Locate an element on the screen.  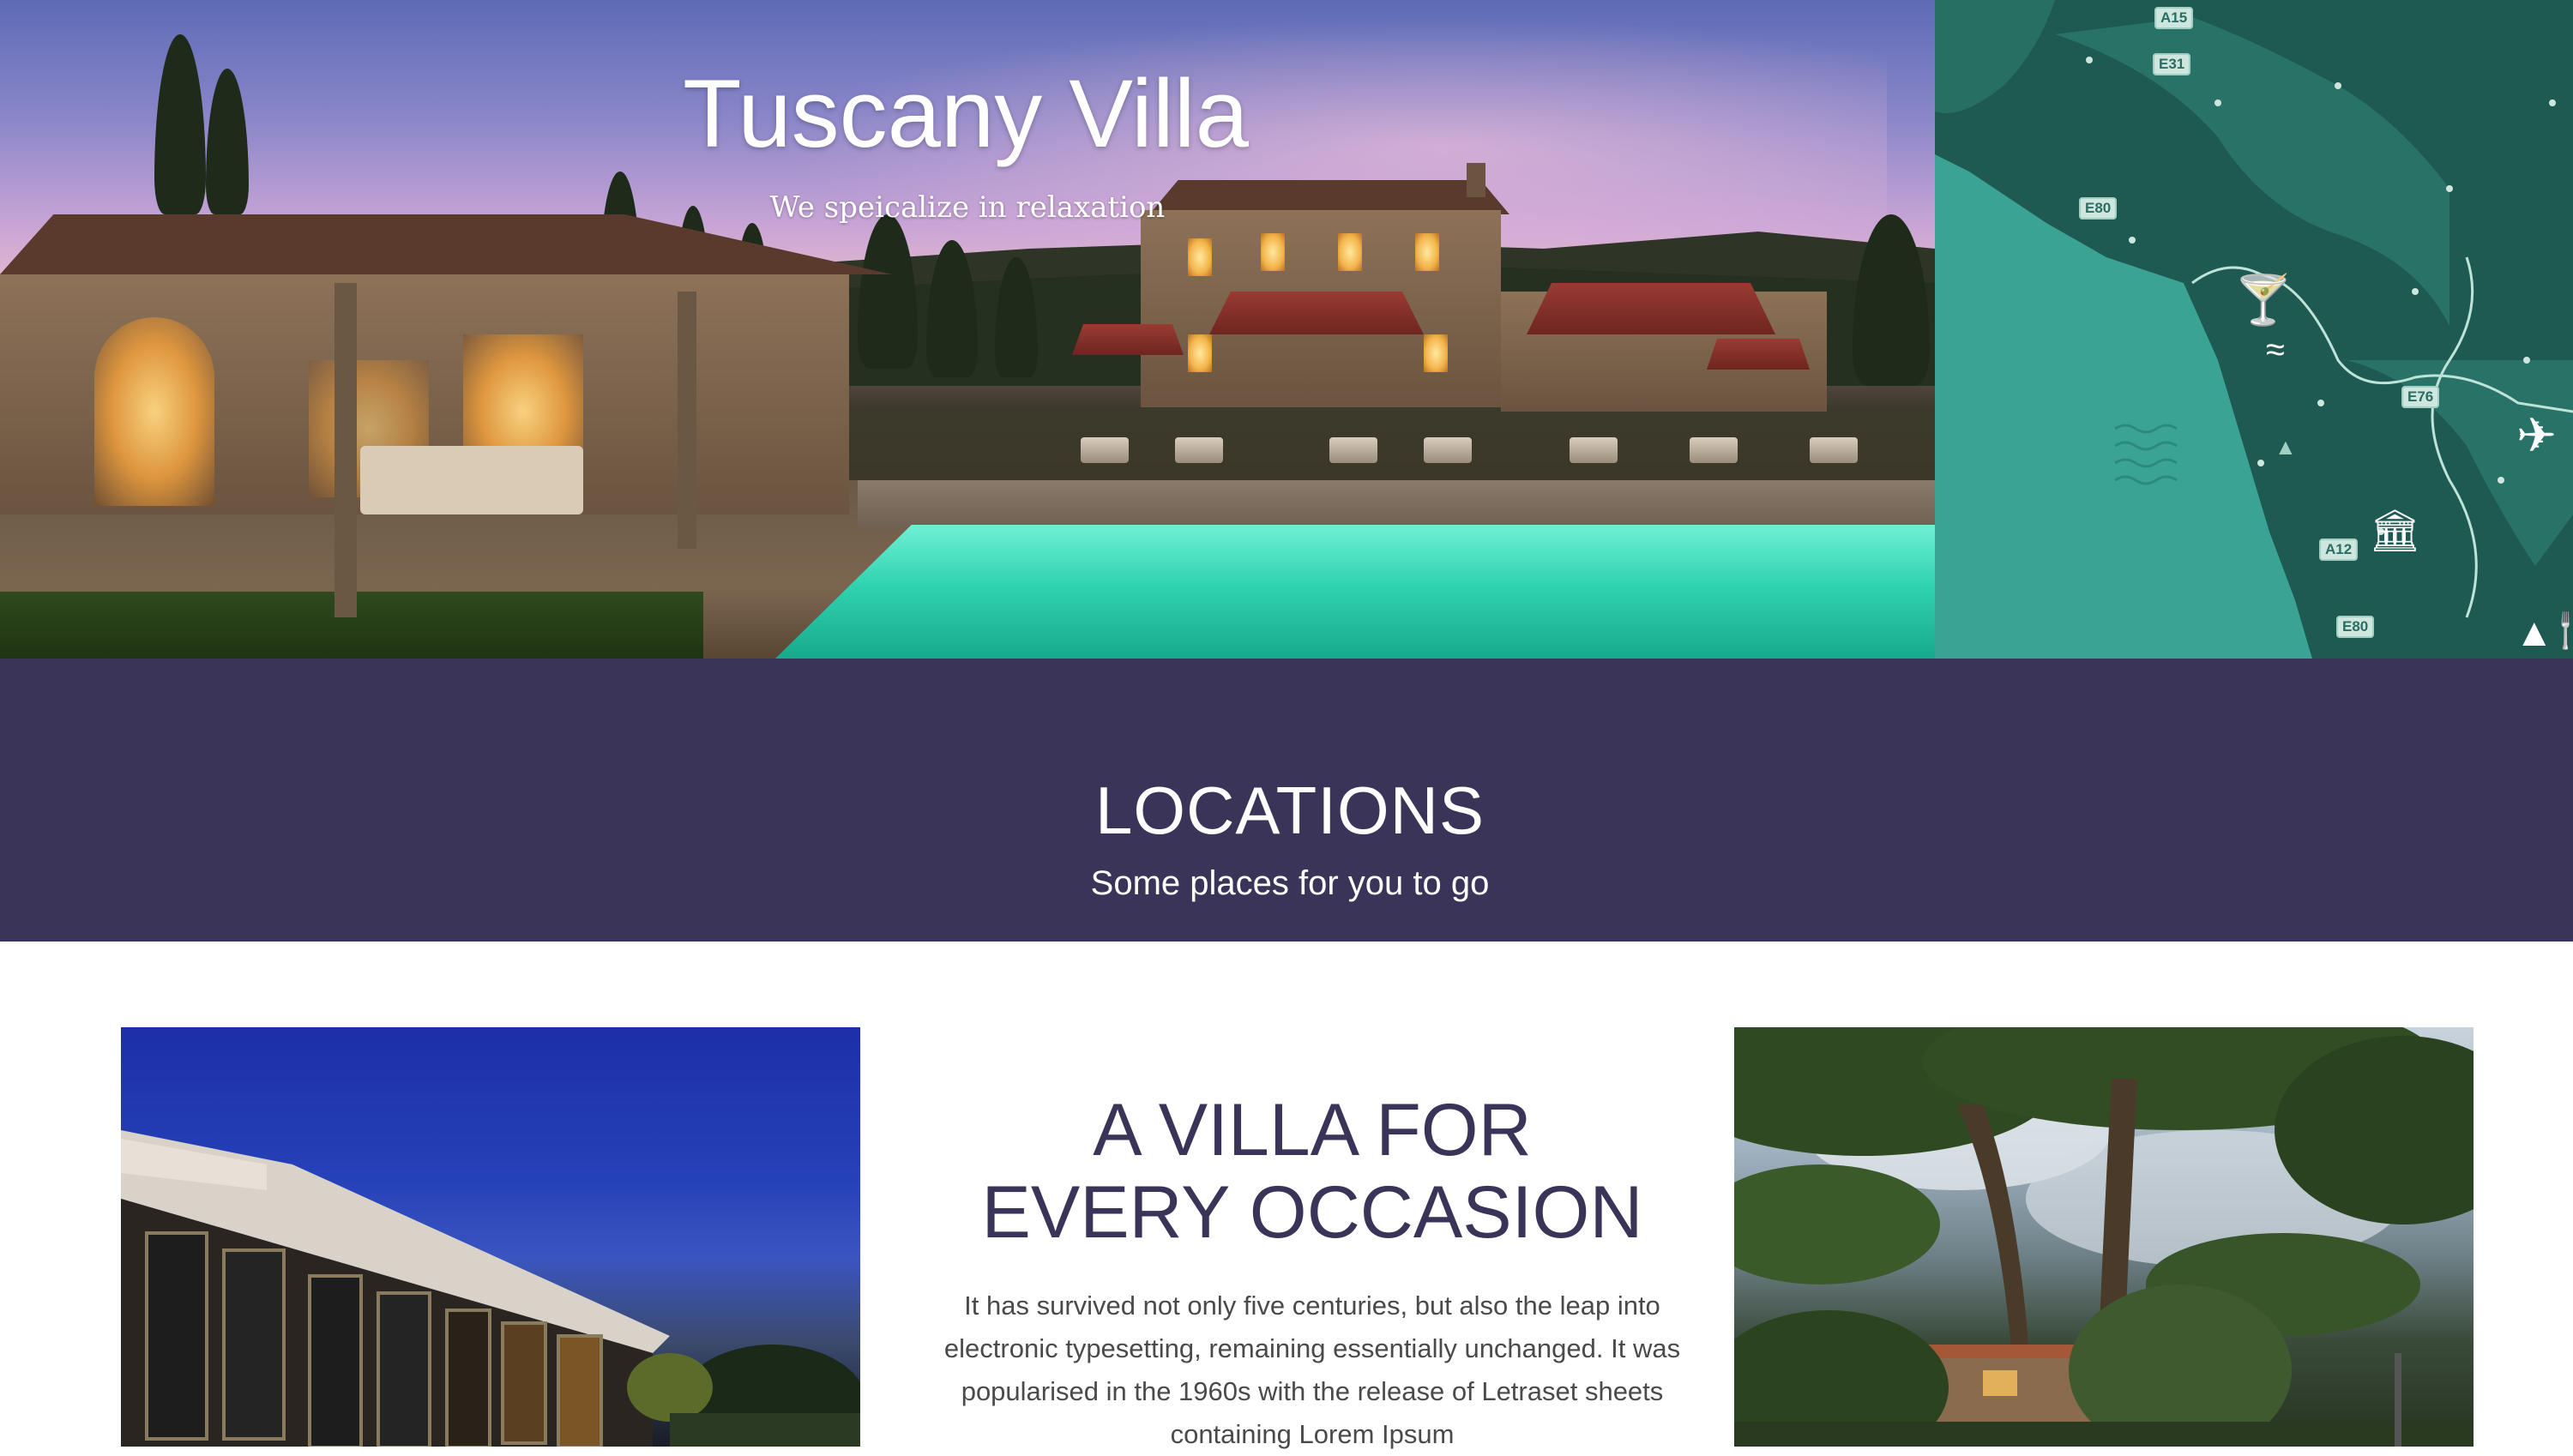
feature-heading-line1: A VILLA FOR is located at coordinates (1312, 1130).